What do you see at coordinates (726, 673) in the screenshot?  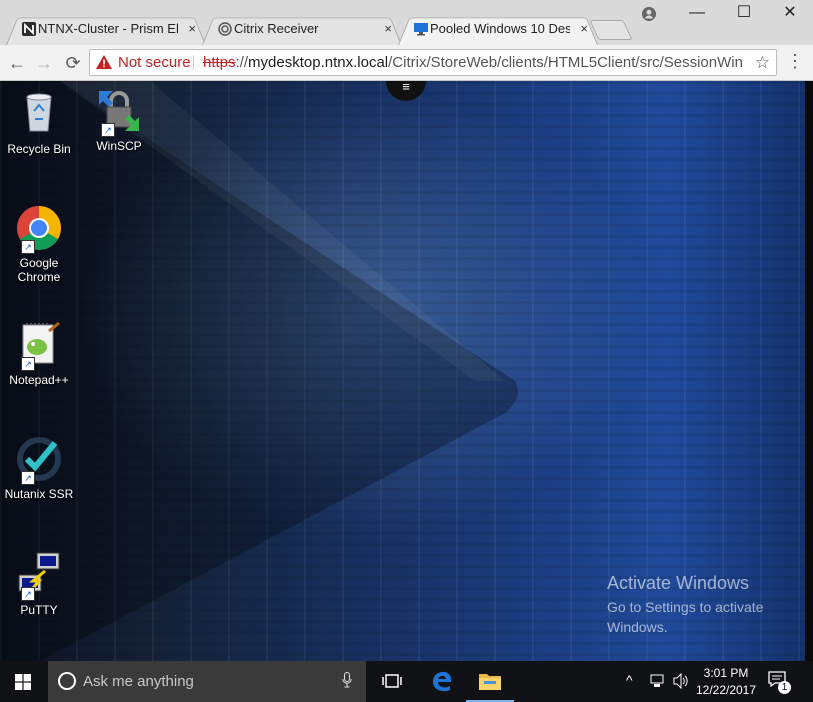 I see `clock-time: 3:01 PM` at bounding box center [726, 673].